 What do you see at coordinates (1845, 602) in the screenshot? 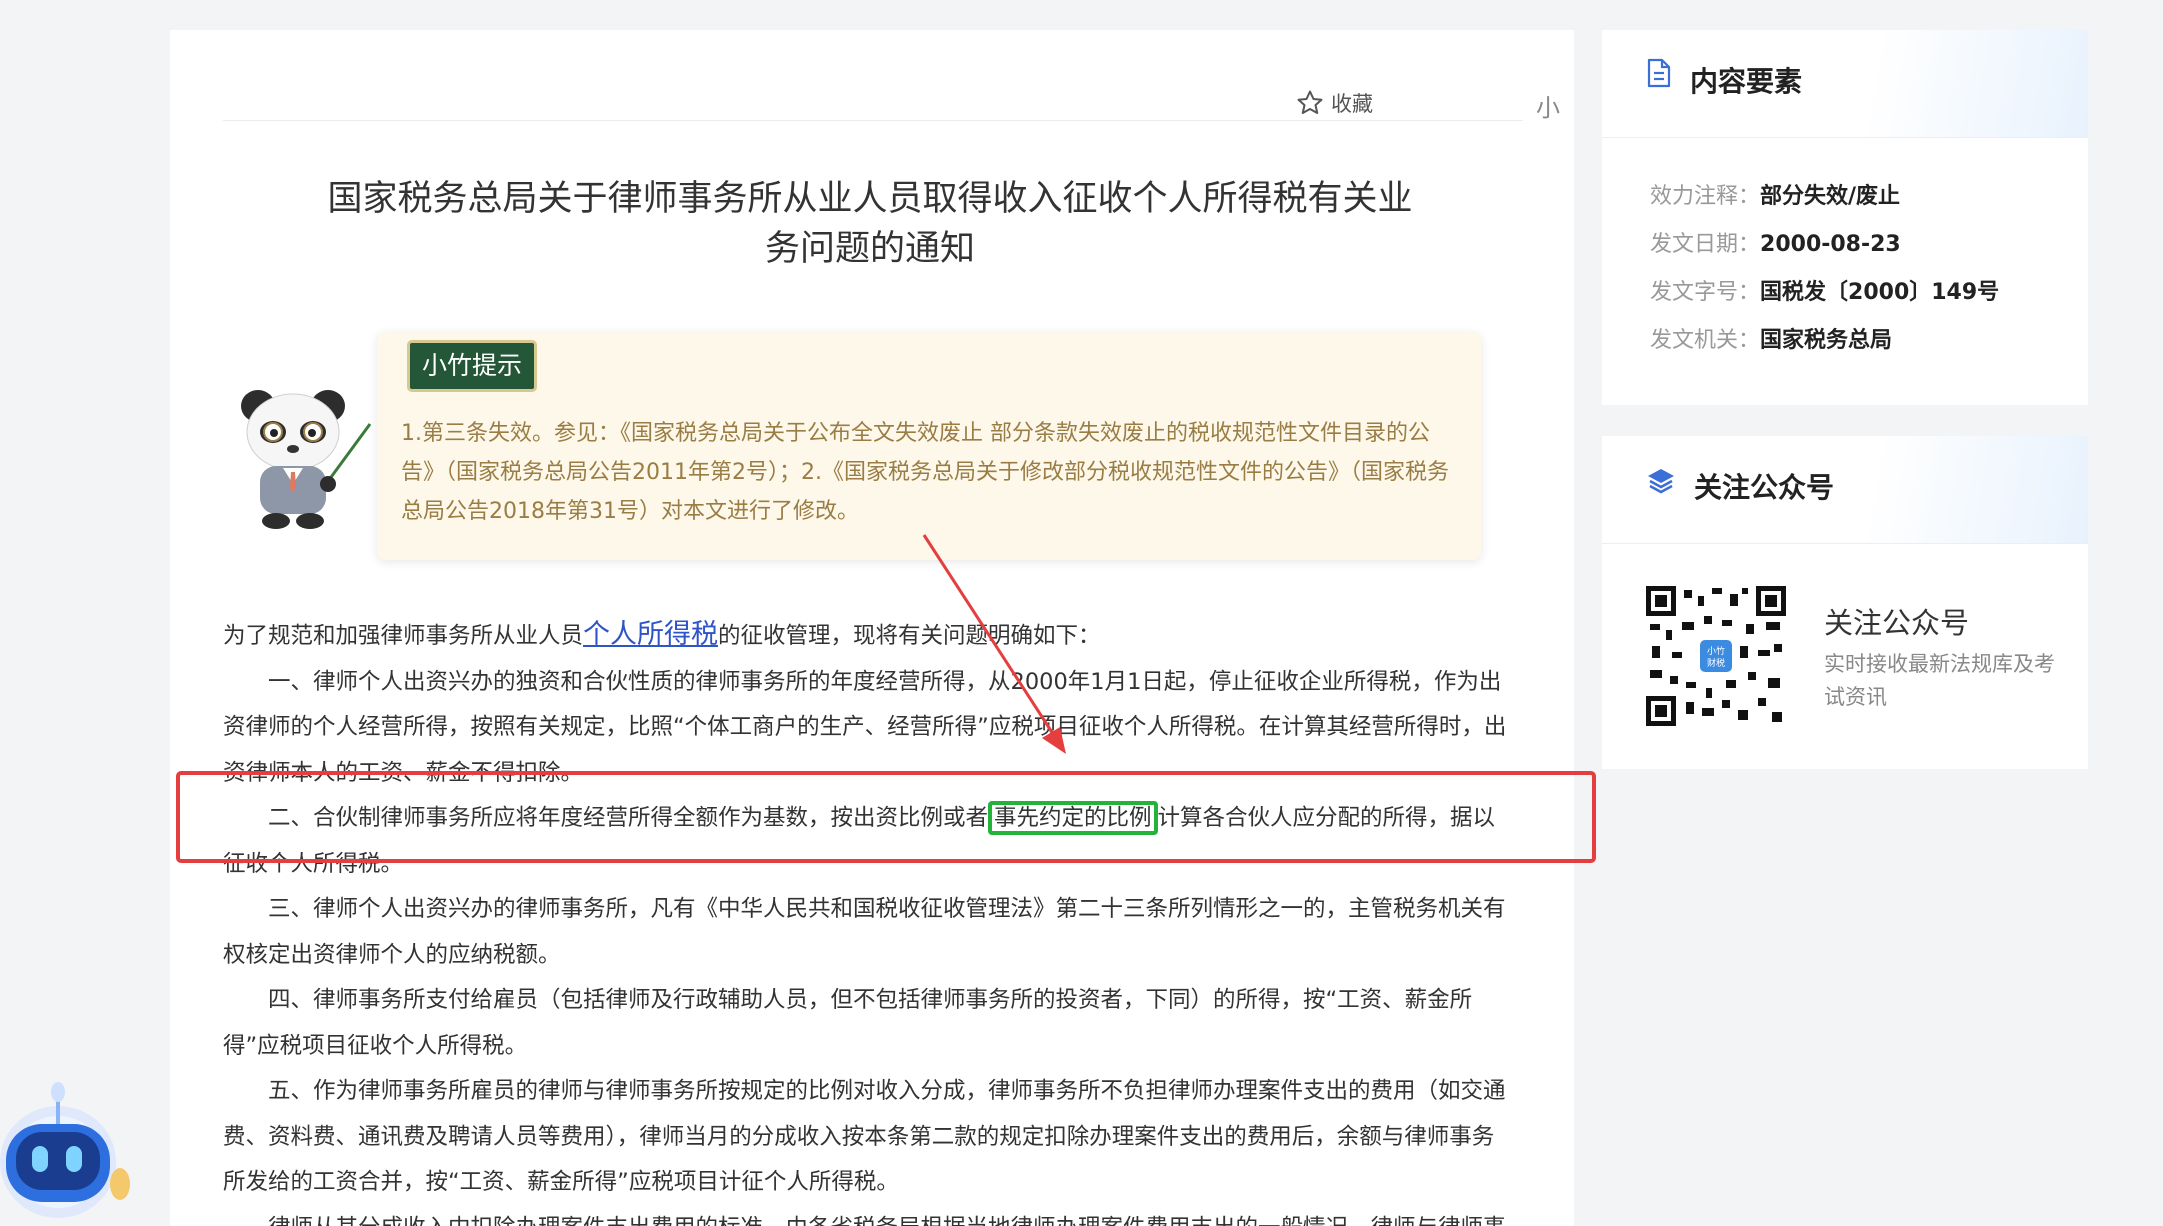
I see `follow-account-card: 关注公众号 小竹 财税 关注公众号 实时接收最新法规库及考试资讯` at bounding box center [1845, 602].